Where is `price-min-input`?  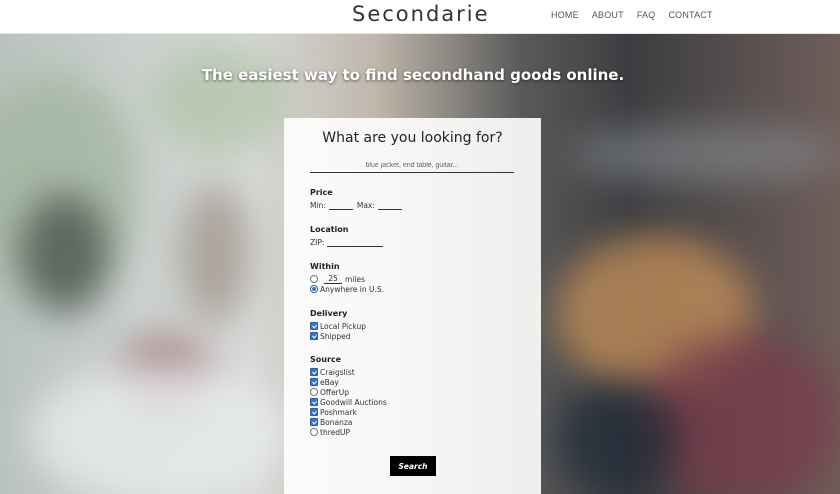
price-min-input is located at coordinates (340, 205).